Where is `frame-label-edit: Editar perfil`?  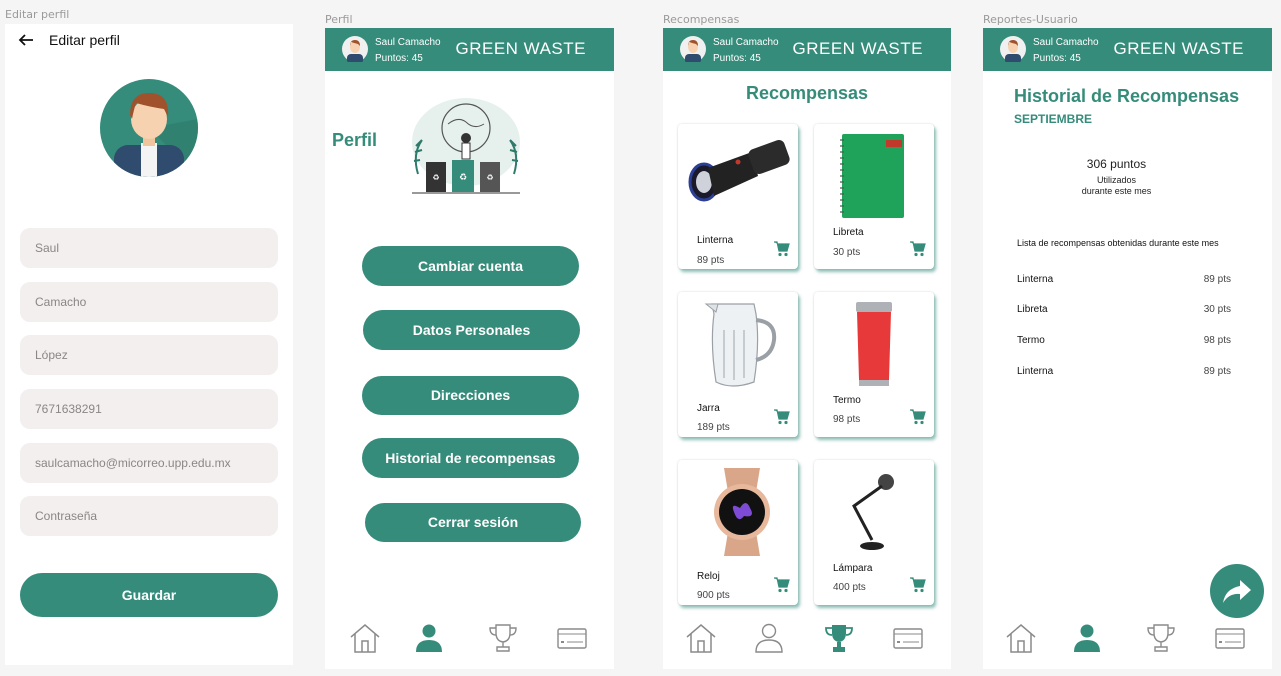
frame-label-edit: Editar perfil is located at coordinates (37, 14).